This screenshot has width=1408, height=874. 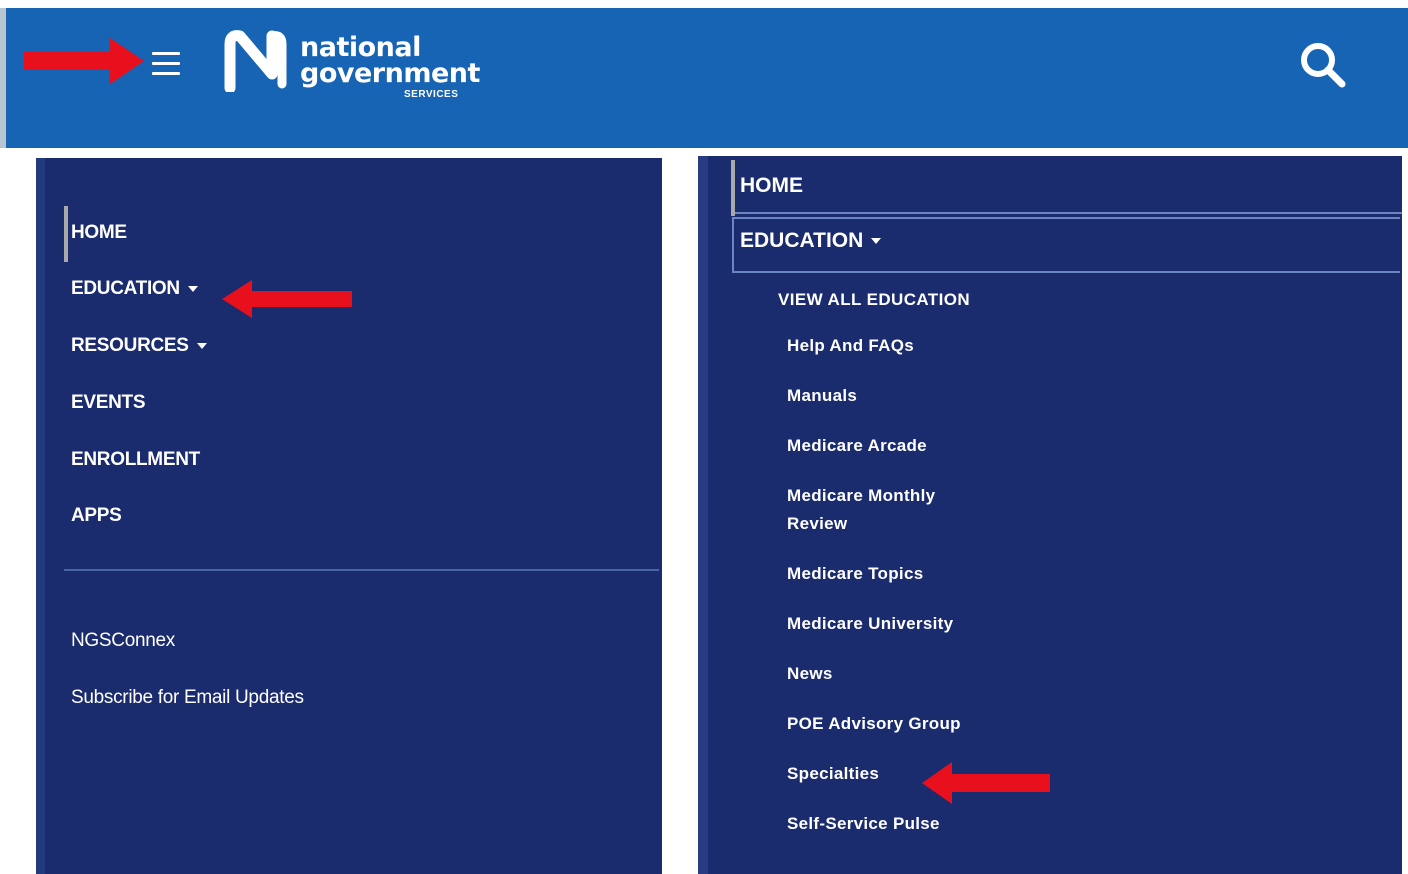 What do you see at coordinates (874, 724) in the screenshot?
I see `submenu-poe-advisory-group: POE Advisory Group` at bounding box center [874, 724].